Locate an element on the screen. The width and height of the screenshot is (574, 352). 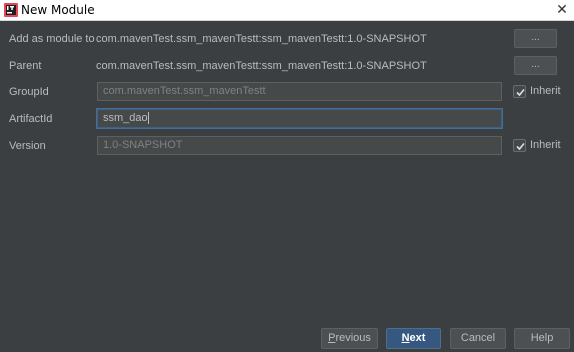
next-label: ext is located at coordinates (417, 338).